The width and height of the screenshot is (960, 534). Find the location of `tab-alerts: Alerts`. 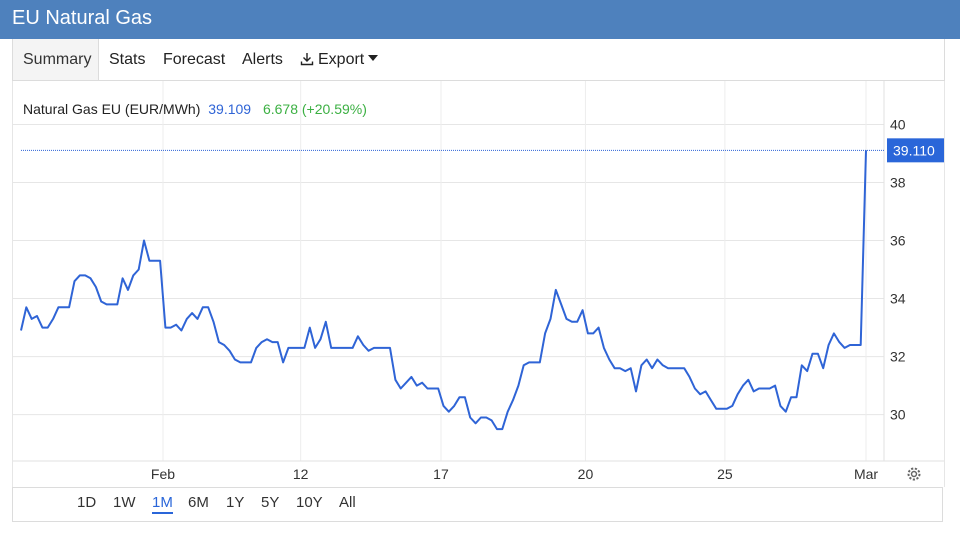

tab-alerts: Alerts is located at coordinates (262, 59).